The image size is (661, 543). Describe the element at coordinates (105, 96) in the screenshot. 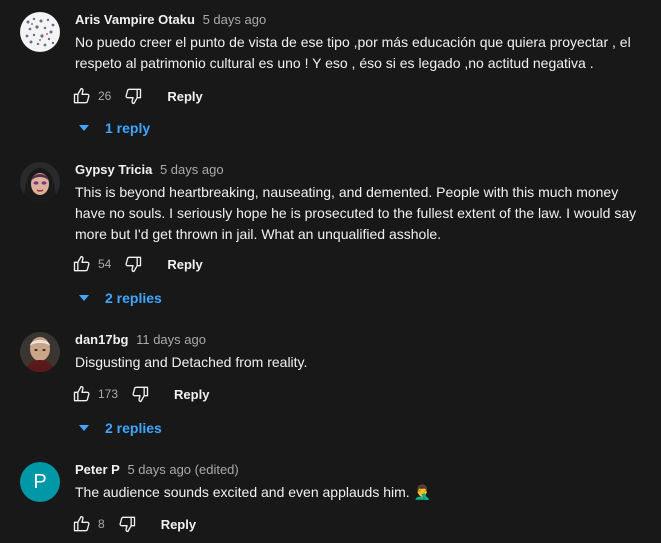

I see `like-count: 26` at that location.